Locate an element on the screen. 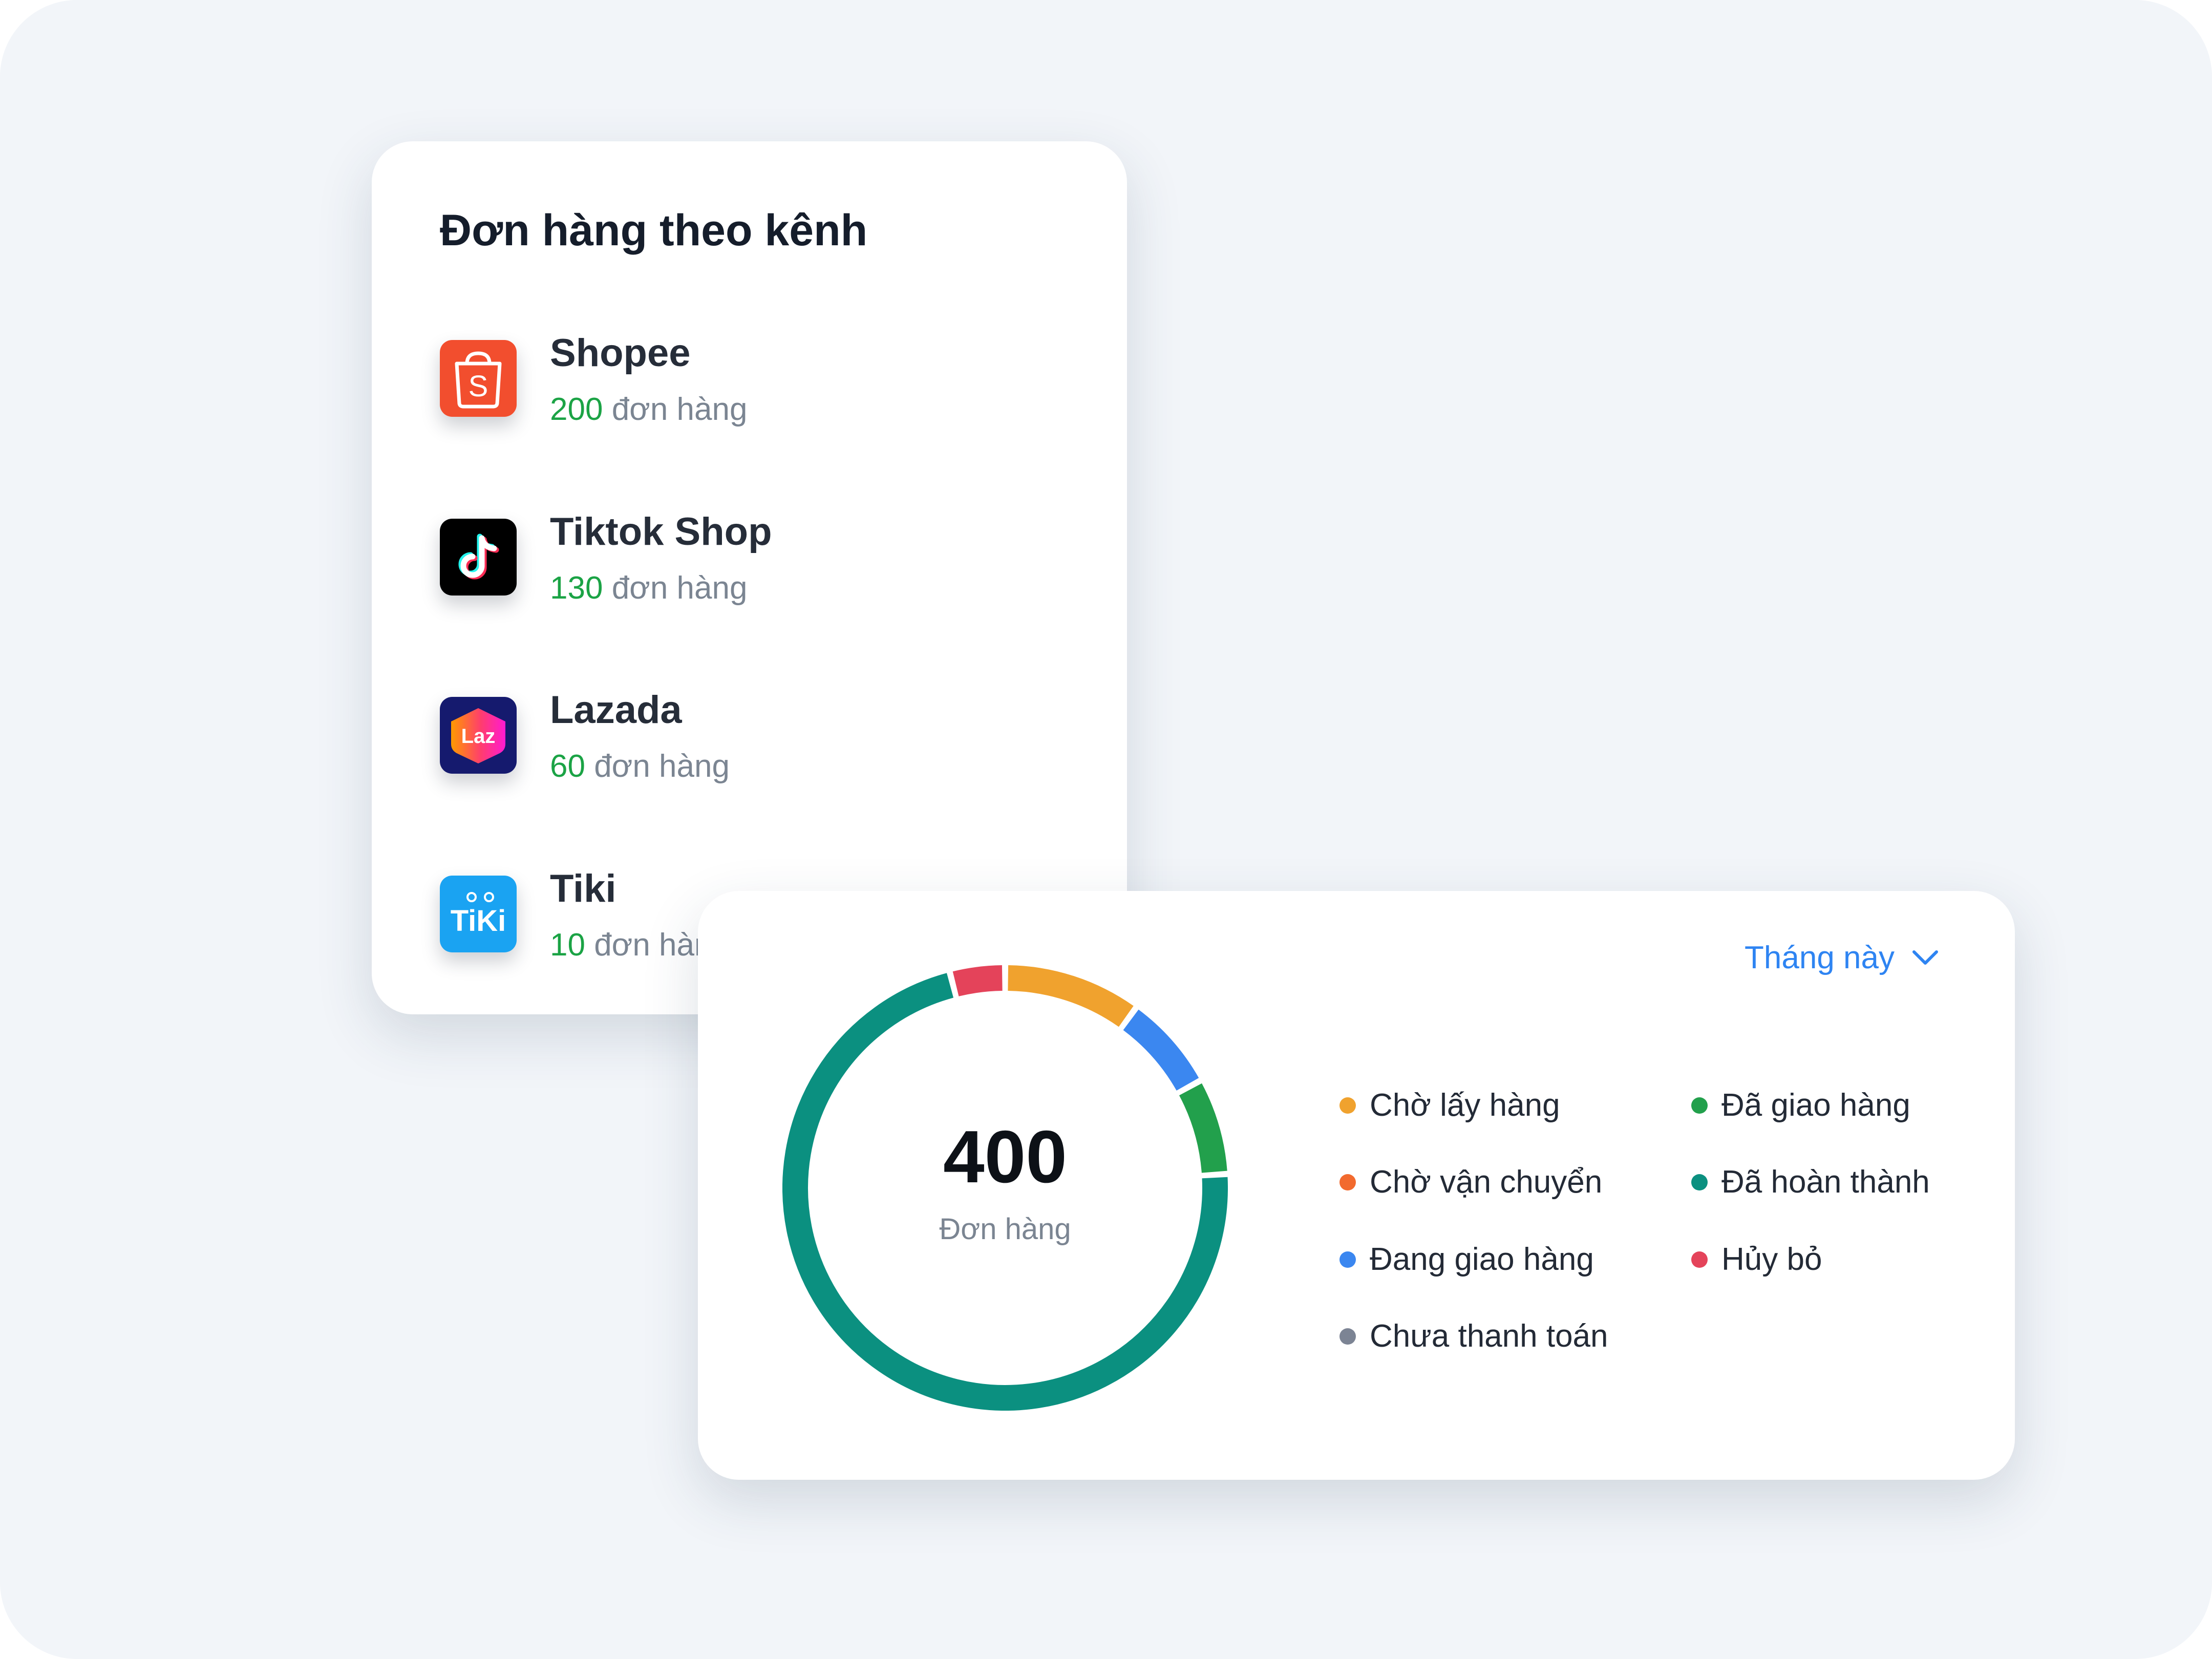 The height and width of the screenshot is (1659, 2212). channel-name: Lazada is located at coordinates (616, 710).